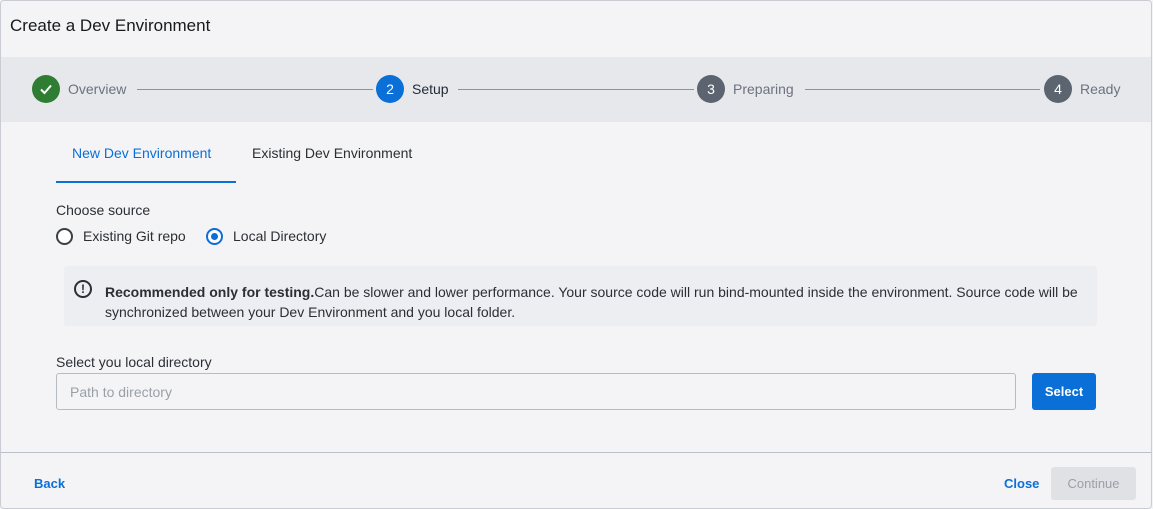 Image resolution: width=1153 pixels, height=509 pixels. Describe the element at coordinates (64, 236) in the screenshot. I see `radio-button` at that location.